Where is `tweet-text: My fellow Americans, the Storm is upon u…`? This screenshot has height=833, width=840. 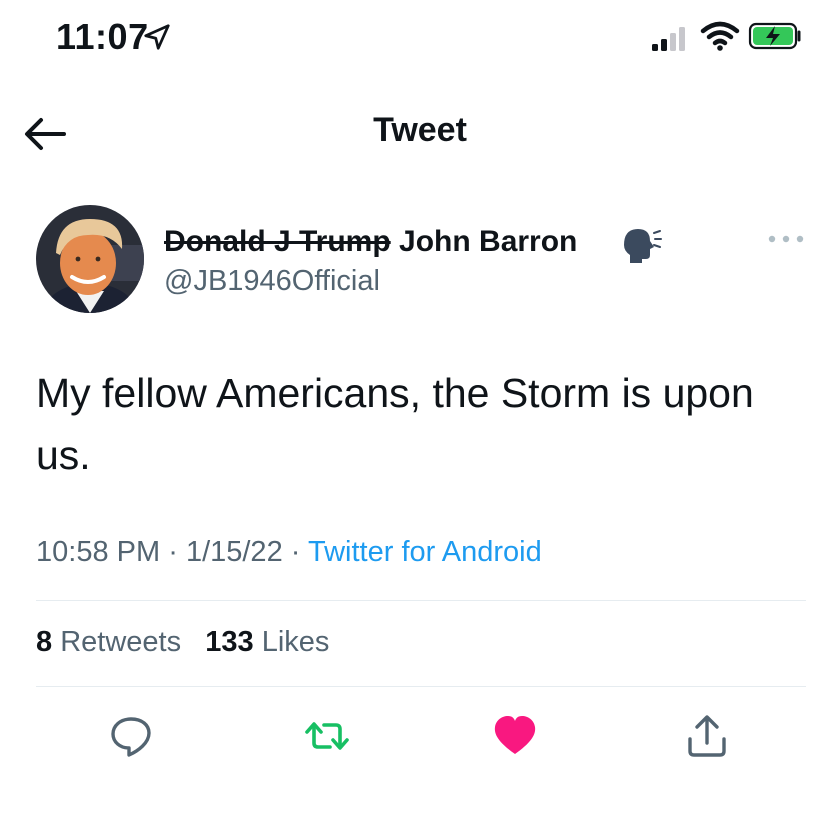 tweet-text: My fellow Americans, the Storm is upon u… is located at coordinates (395, 424).